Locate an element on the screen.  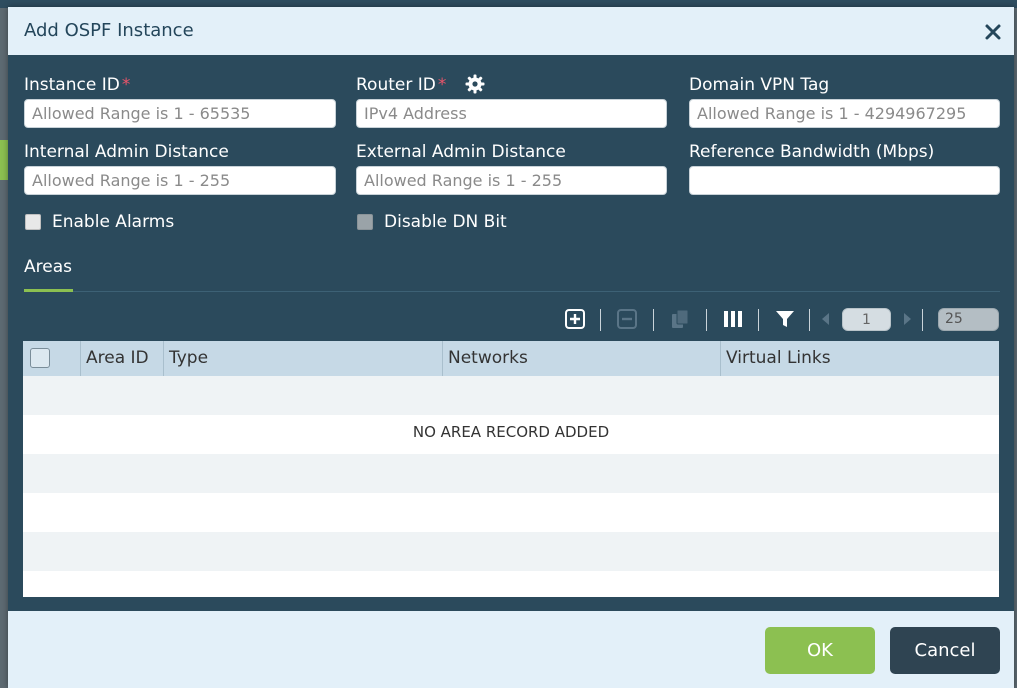
router-id-label: Router ID * is located at coordinates (401, 85).